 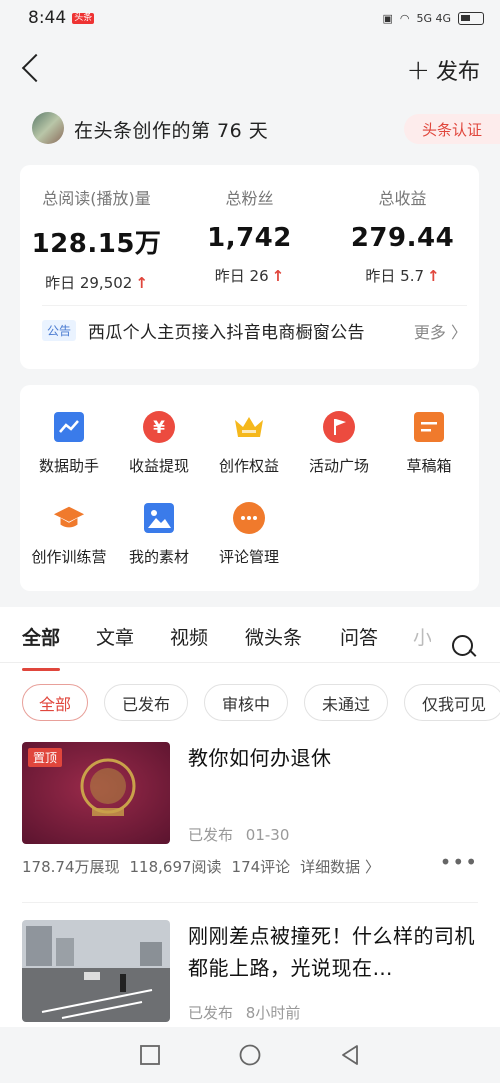 What do you see at coordinates (249, 238) in the screenshot?
I see `stat-value: 1,742` at bounding box center [249, 238].